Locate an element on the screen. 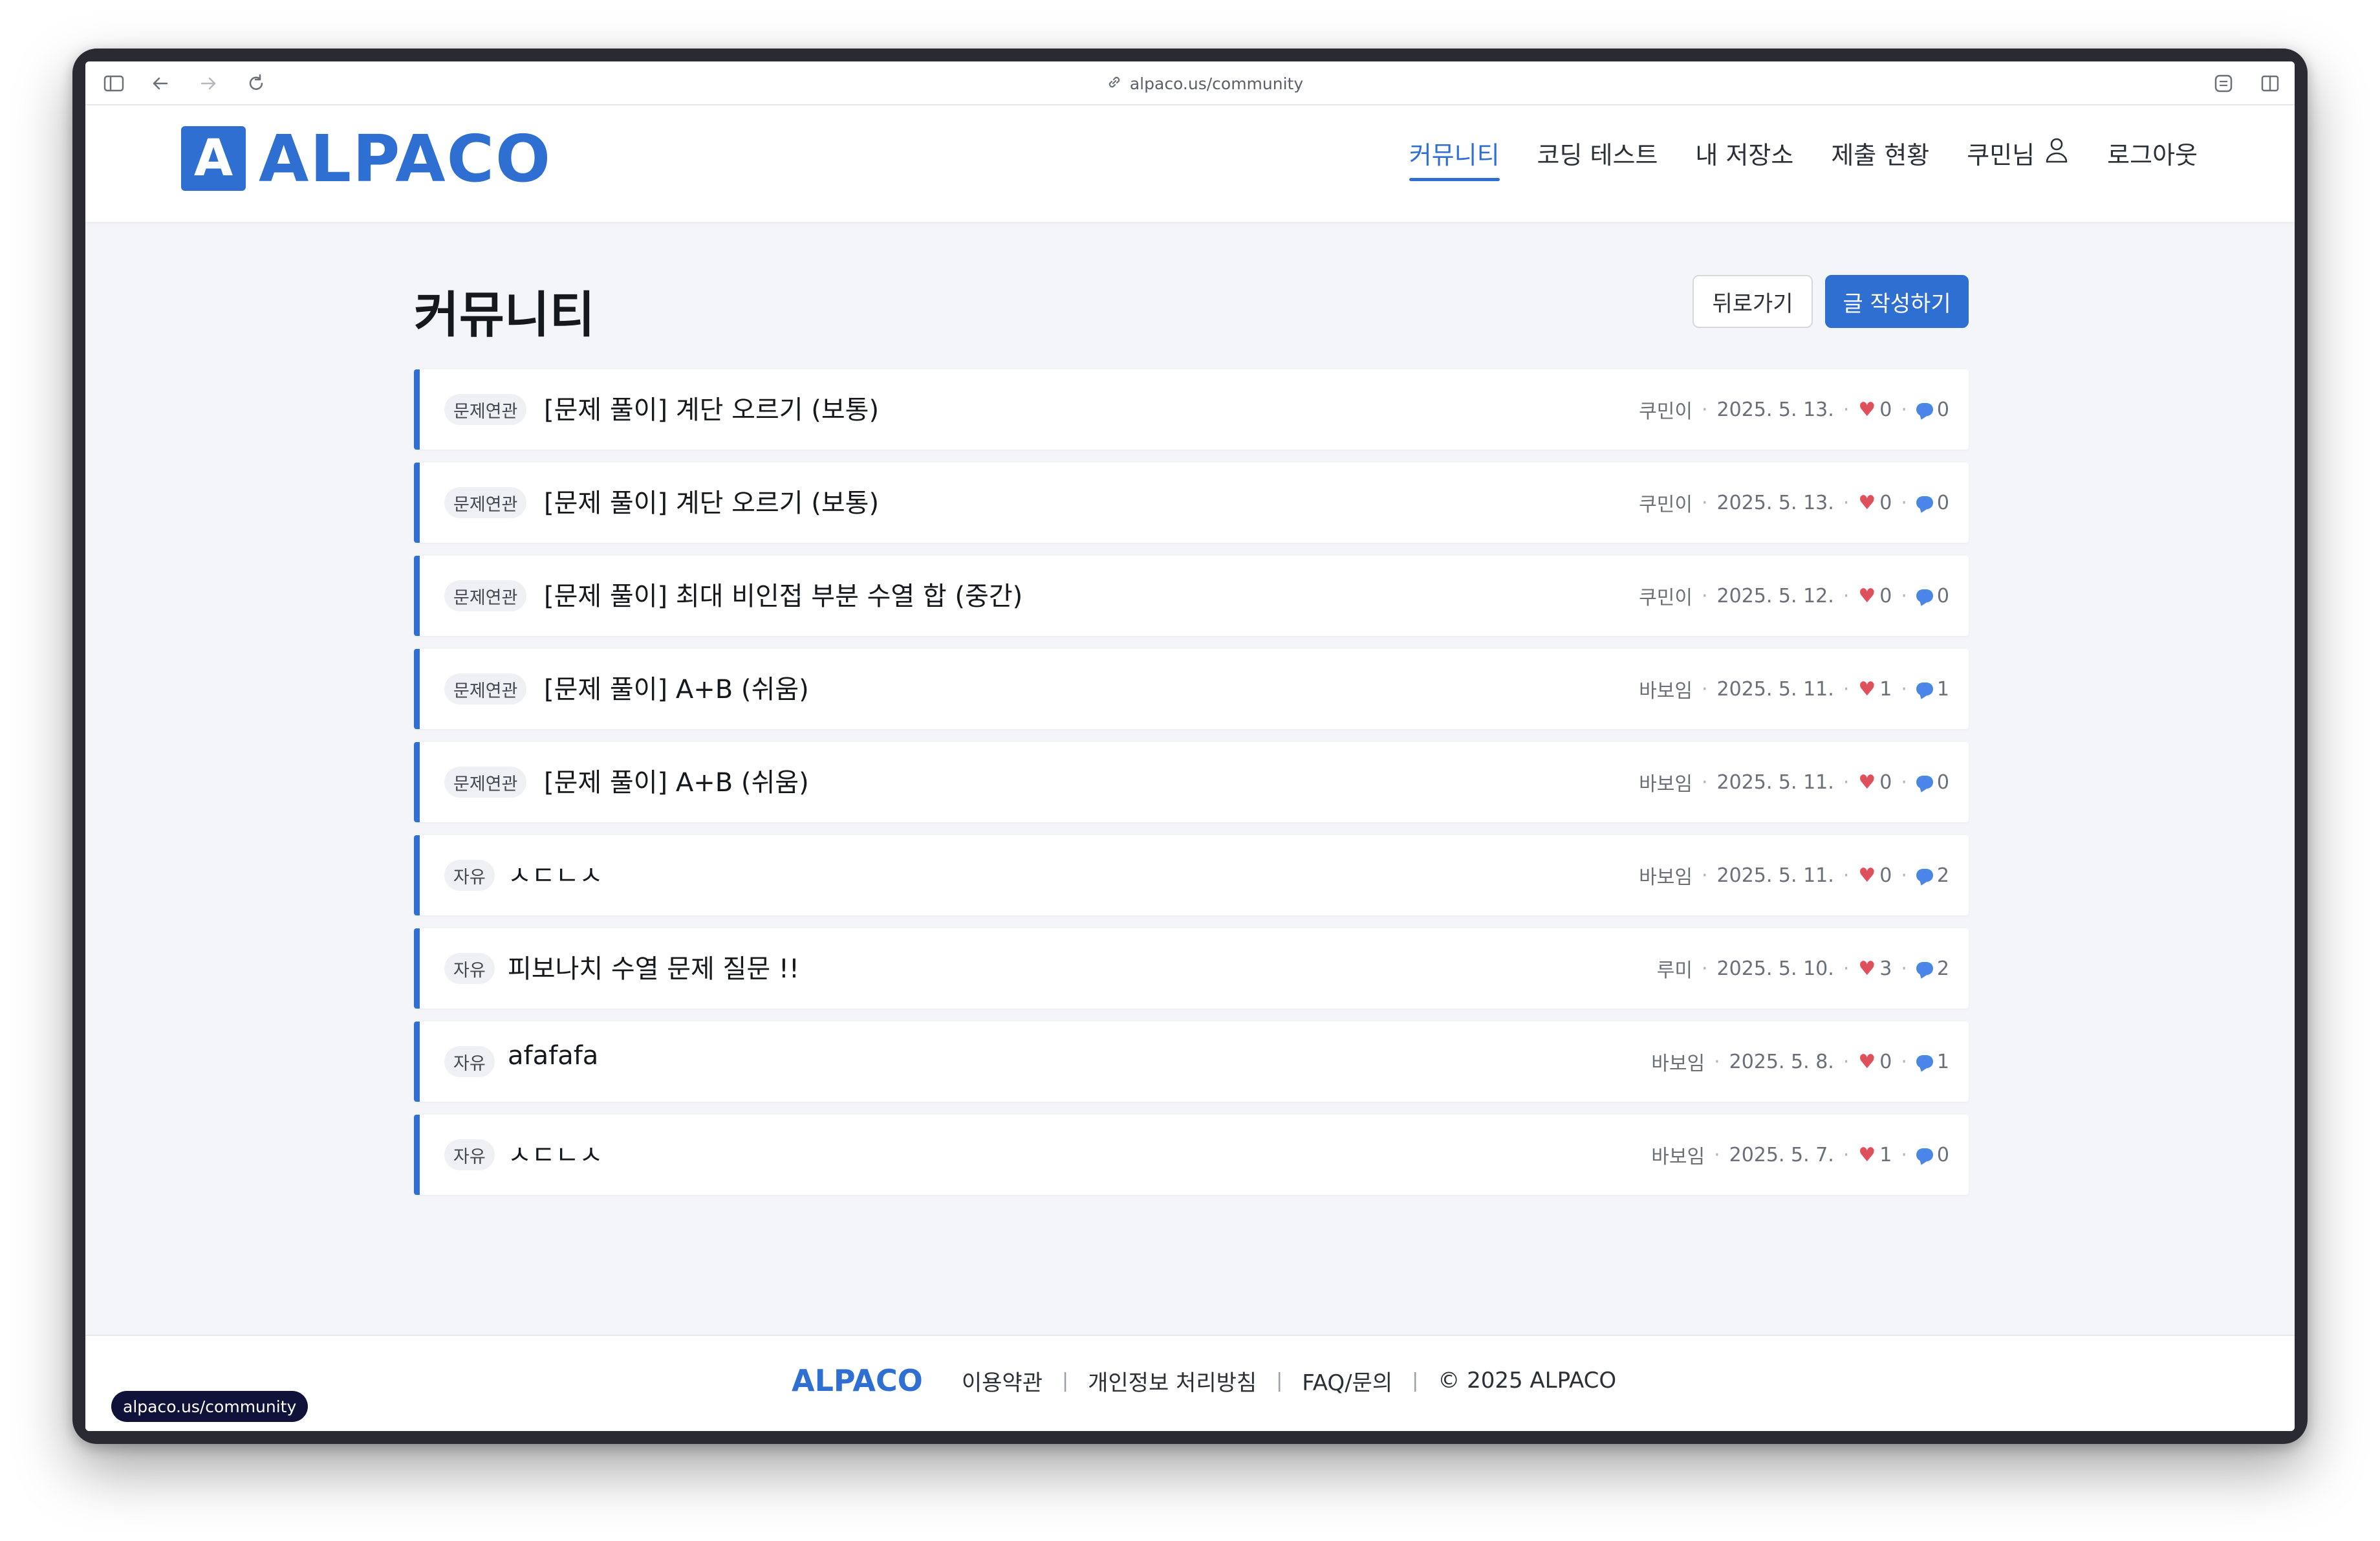 The height and width of the screenshot is (1541, 2380). post-meta: 바보임 · 2025. 5. 11. · ♥ 1 · 1 is located at coordinates (1794, 689).